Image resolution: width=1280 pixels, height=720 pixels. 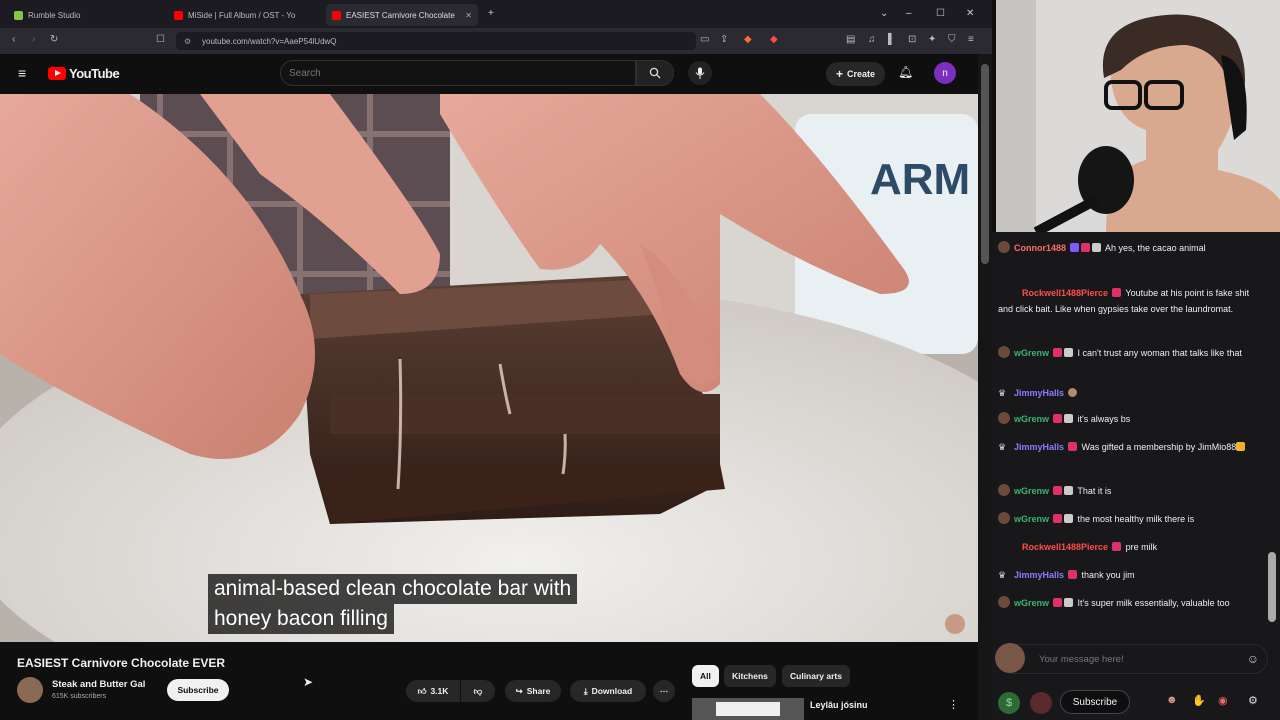 What do you see at coordinates (33, 39) in the screenshot?
I see `forward-icon: ›` at bounding box center [33, 39].